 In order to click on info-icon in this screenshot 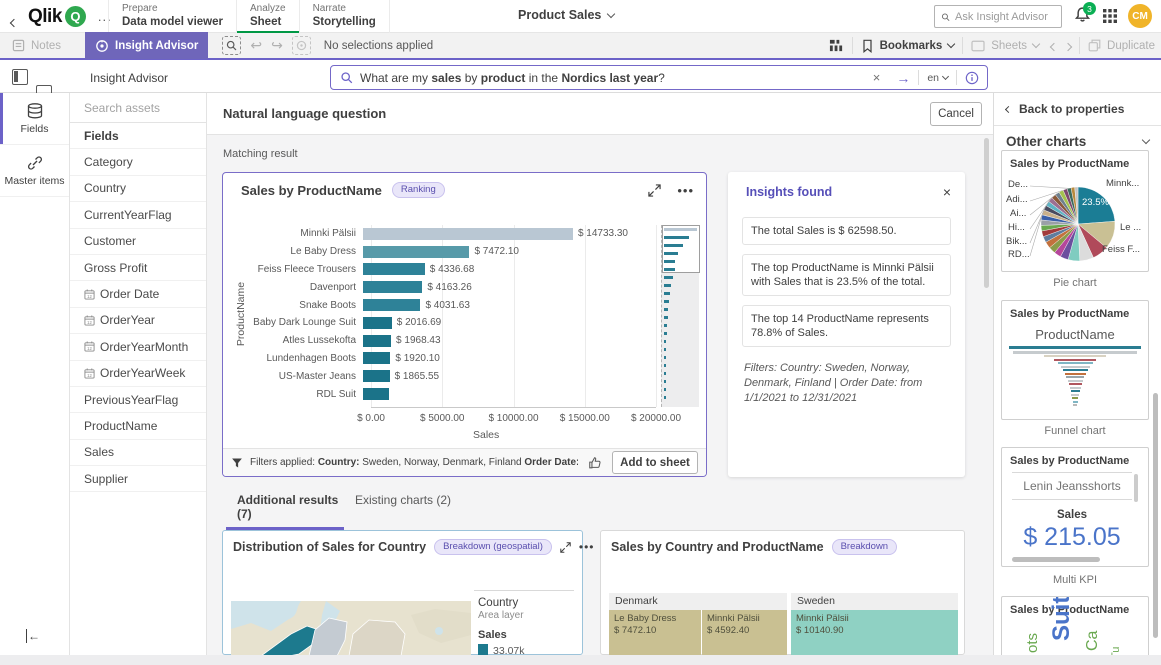, I will do `click(972, 78)`.